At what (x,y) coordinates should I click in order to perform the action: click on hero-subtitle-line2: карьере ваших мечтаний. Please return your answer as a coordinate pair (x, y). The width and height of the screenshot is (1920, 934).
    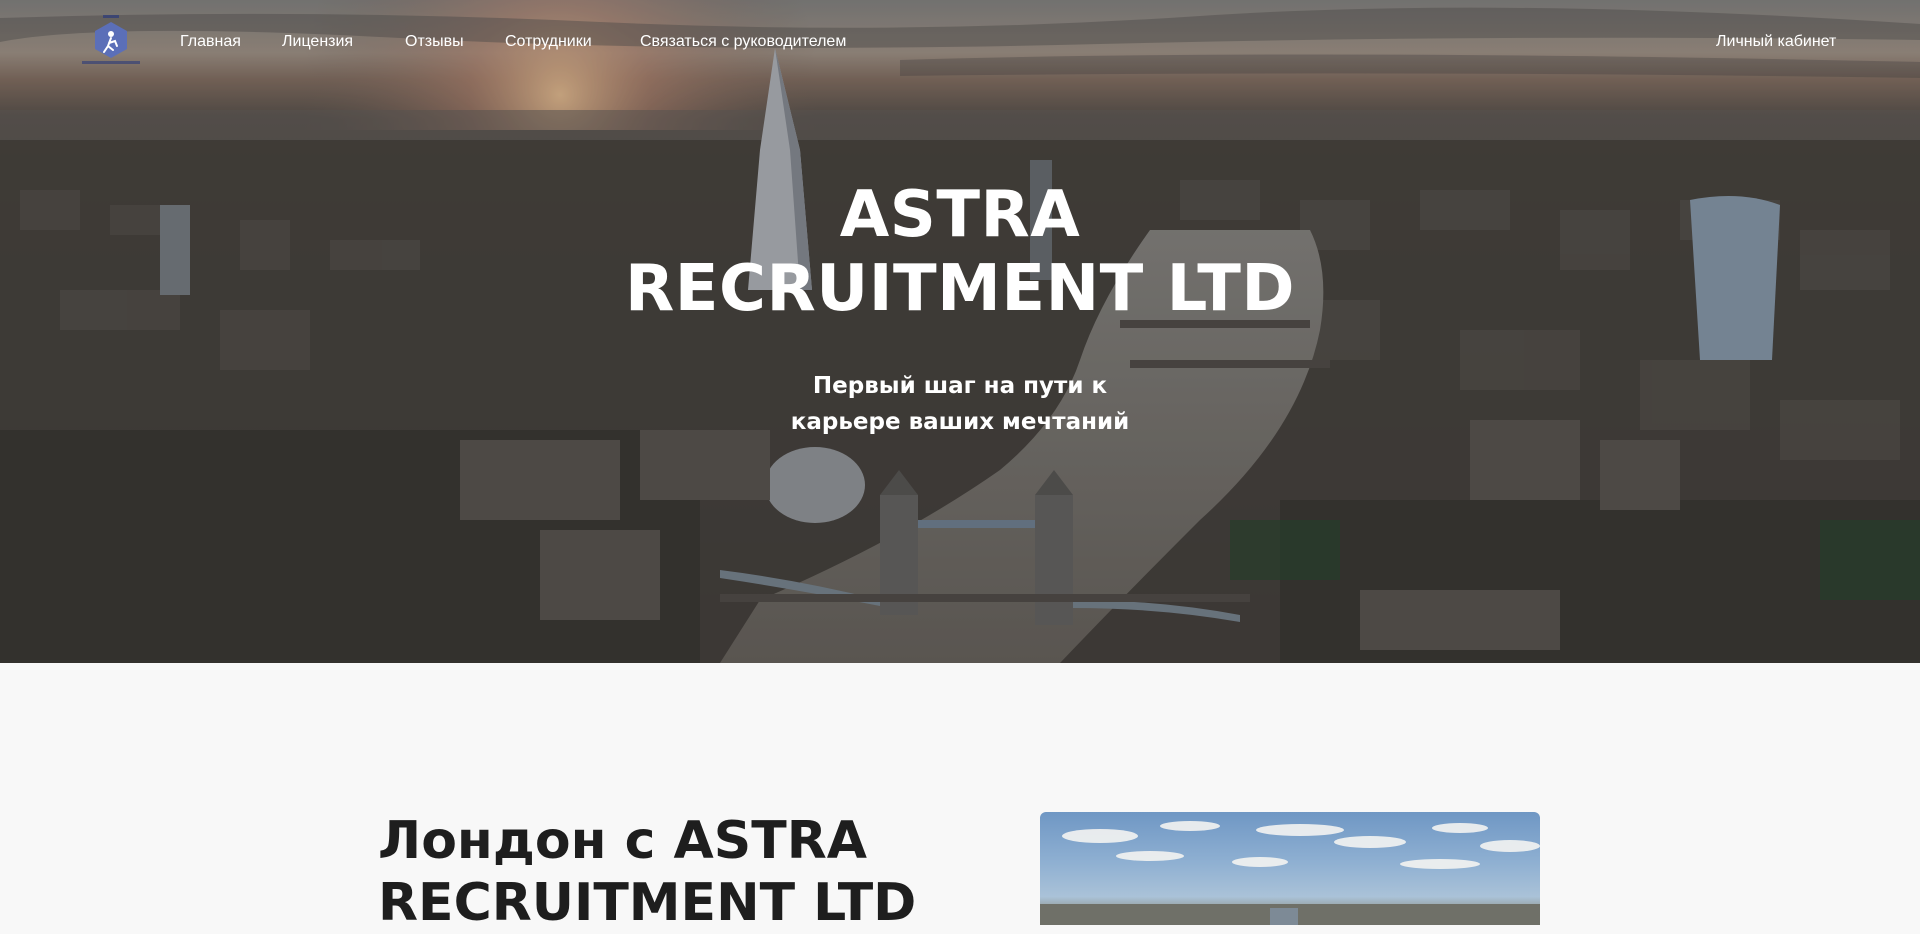
    Looking at the image, I should click on (960, 422).